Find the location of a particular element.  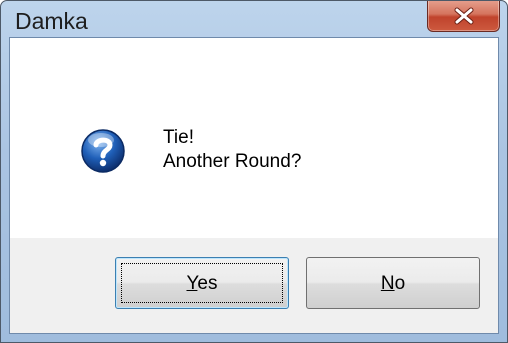

no-mnemonic: N is located at coordinates (387, 283).